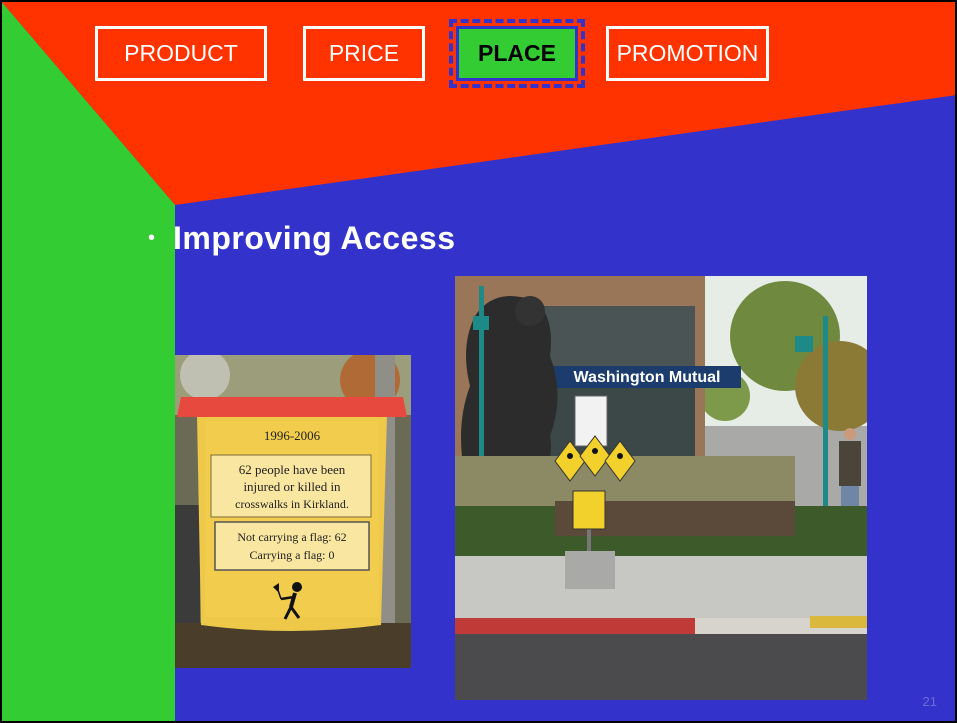  What do you see at coordinates (292, 435) in the screenshot?
I see `sign-years-text: 1996-2006` at bounding box center [292, 435].